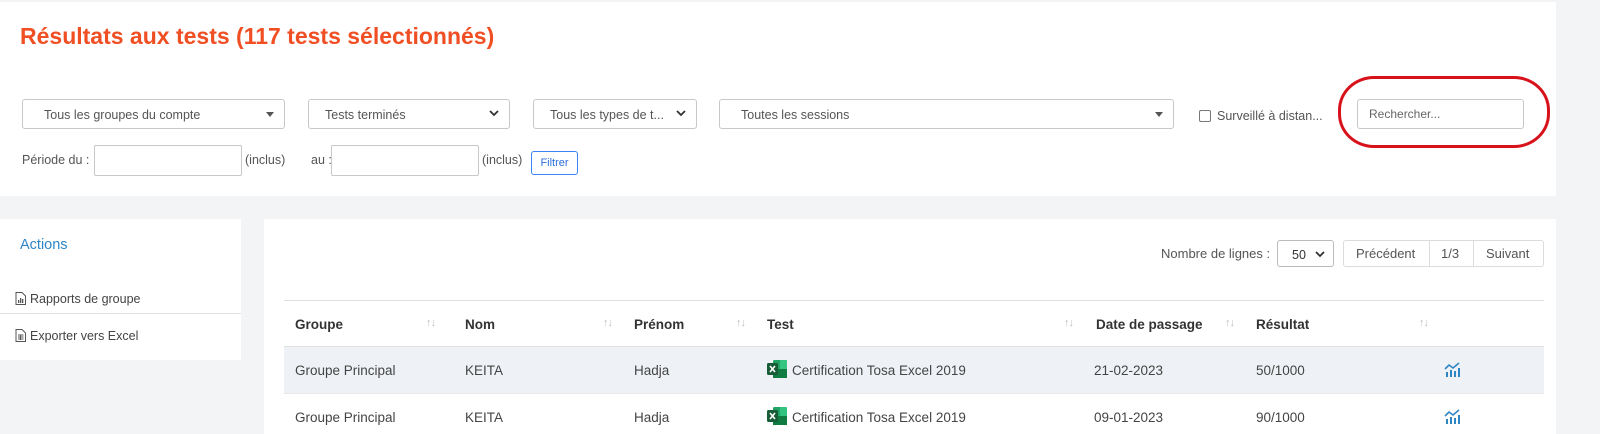  What do you see at coordinates (1387, 253) in the screenshot?
I see `previous-page-button: Précédent` at bounding box center [1387, 253].